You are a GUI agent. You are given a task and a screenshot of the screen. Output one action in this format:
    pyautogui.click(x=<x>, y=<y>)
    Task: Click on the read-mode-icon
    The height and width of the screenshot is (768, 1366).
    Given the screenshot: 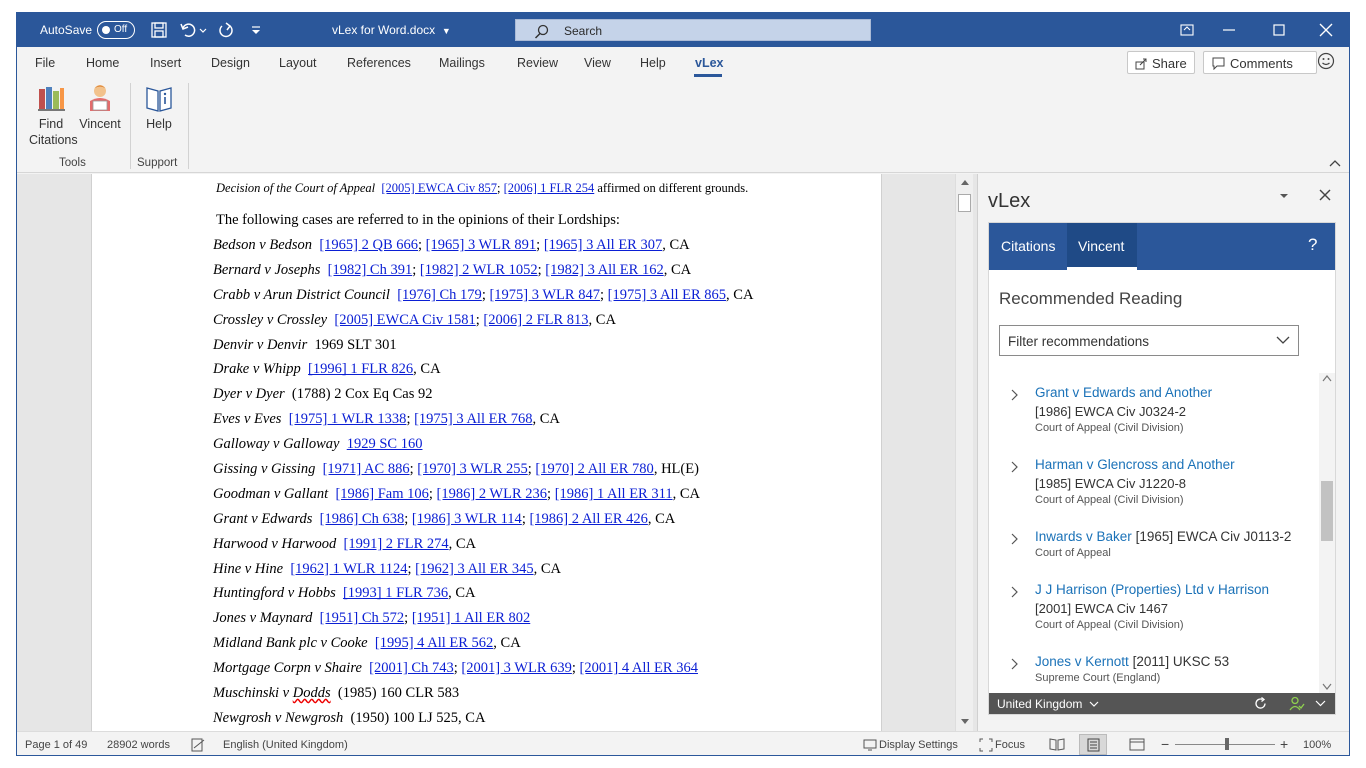 What is the action you would take?
    pyautogui.click(x=1057, y=744)
    